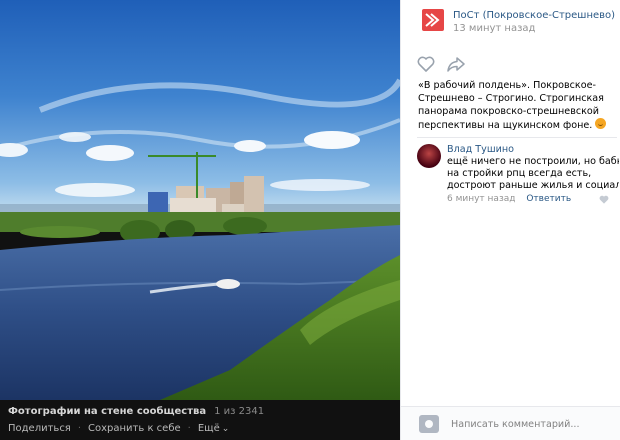 The width and height of the screenshot is (620, 440). I want to click on post-text-last-line: перспективы на щукинском фоне., so click(516, 125).